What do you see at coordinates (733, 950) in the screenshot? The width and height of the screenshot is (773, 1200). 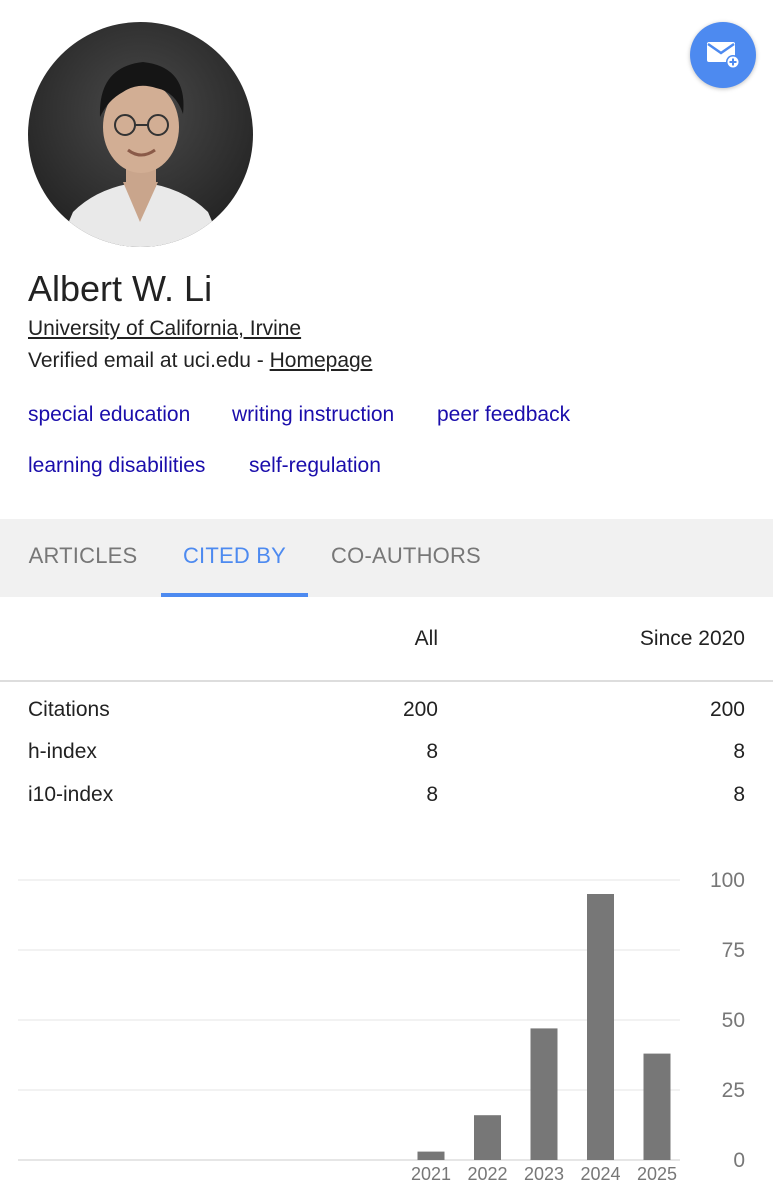 I see `y-tick-label: 75` at bounding box center [733, 950].